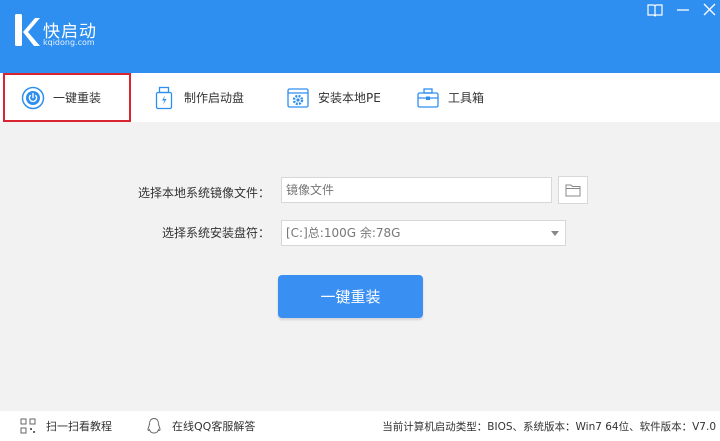 The image size is (720, 441). What do you see at coordinates (349, 98) in the screenshot?
I see `tab-label: 安装本地PE` at bounding box center [349, 98].